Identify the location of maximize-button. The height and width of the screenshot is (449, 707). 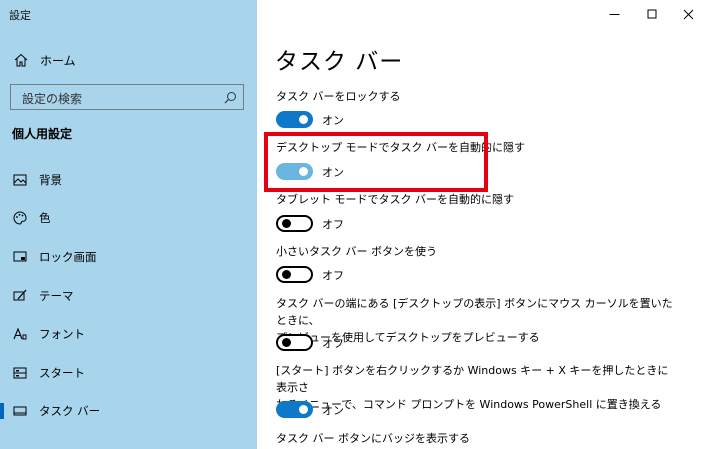
(652, 14).